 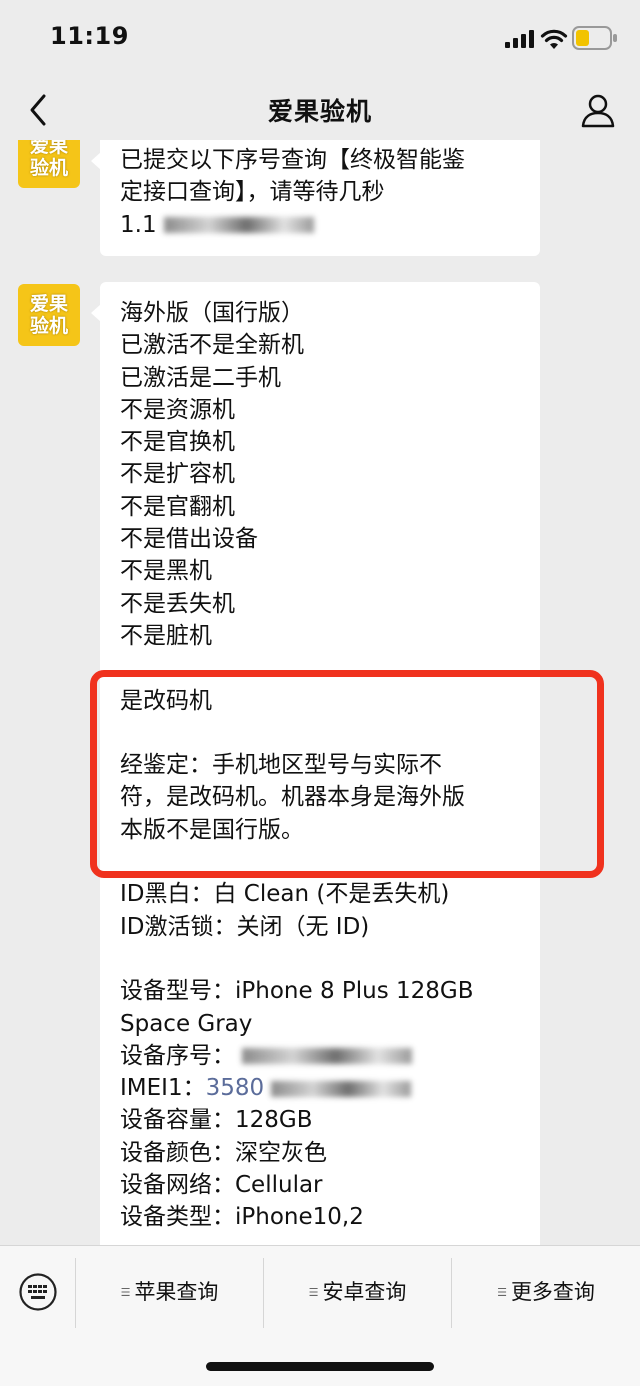 What do you see at coordinates (189, 539) in the screenshot?
I see `message-line: 不是借出设备` at bounding box center [189, 539].